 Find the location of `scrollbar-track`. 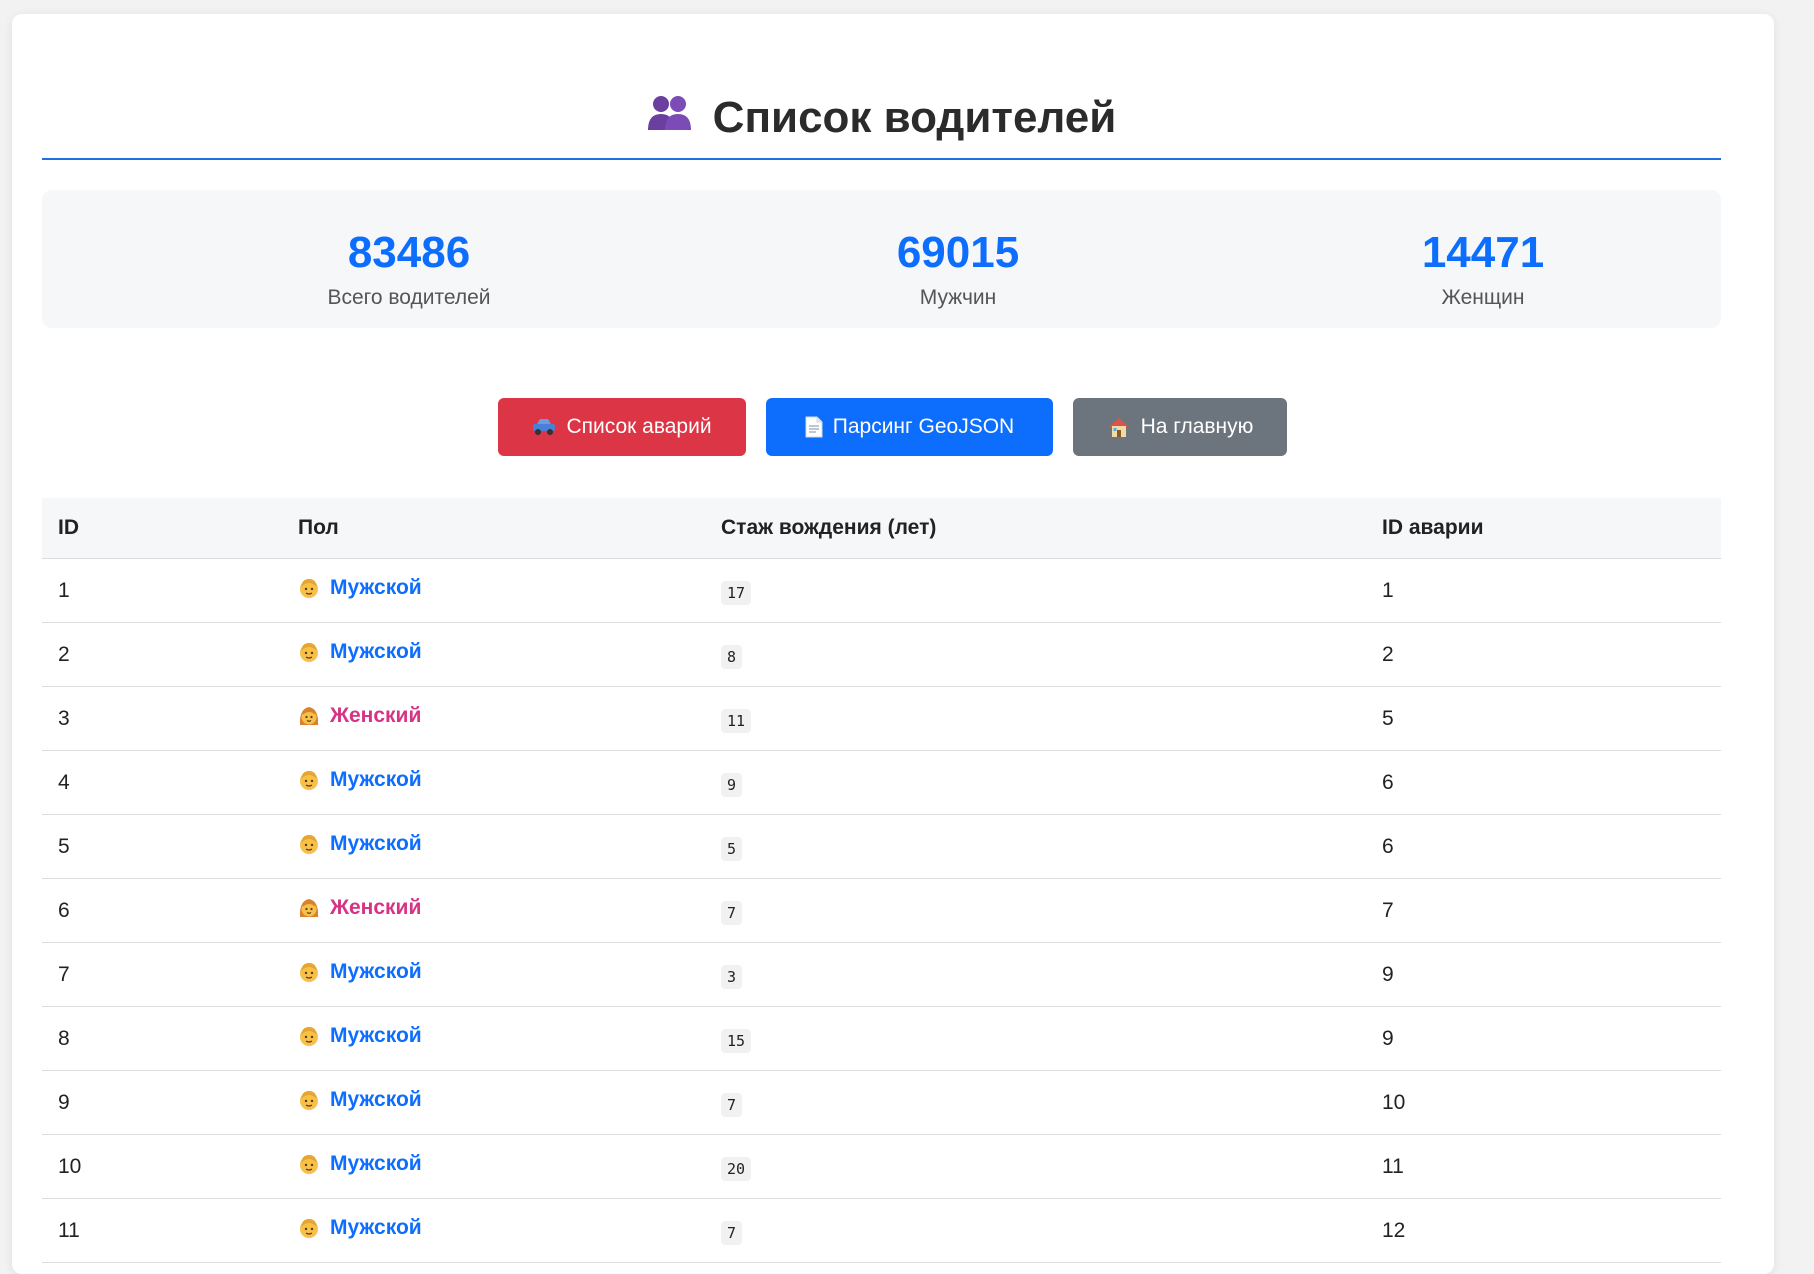

scrollbar-track is located at coordinates (1807, 628).